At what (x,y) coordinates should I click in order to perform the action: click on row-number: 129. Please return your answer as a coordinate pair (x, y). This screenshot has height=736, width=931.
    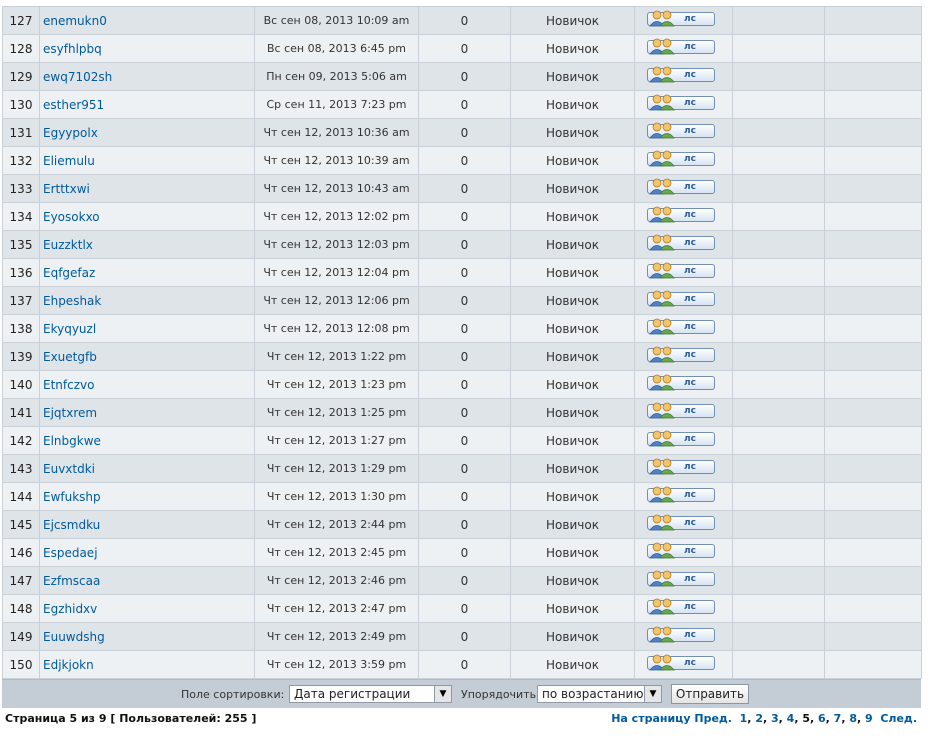
    Looking at the image, I should click on (21, 76).